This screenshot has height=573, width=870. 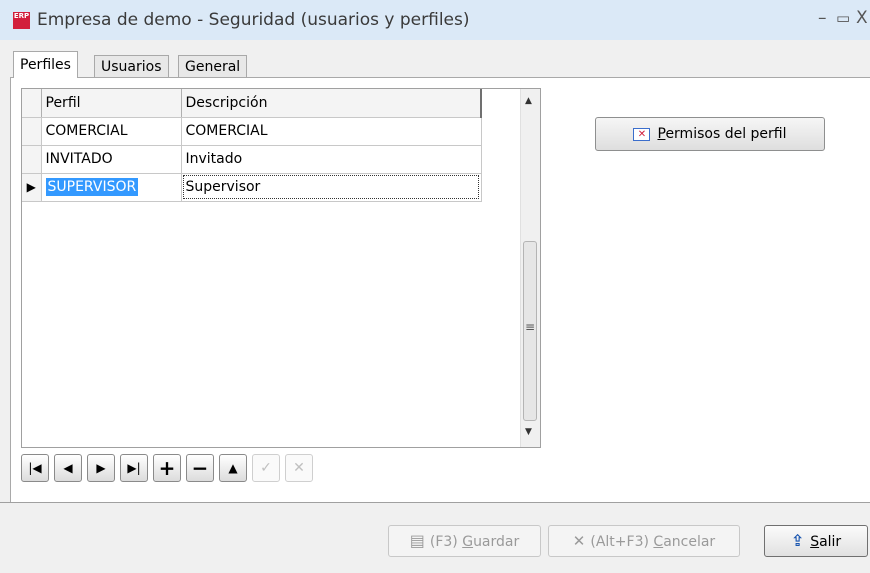 What do you see at coordinates (45, 64) in the screenshot?
I see `tab-perfiles: Perfiles` at bounding box center [45, 64].